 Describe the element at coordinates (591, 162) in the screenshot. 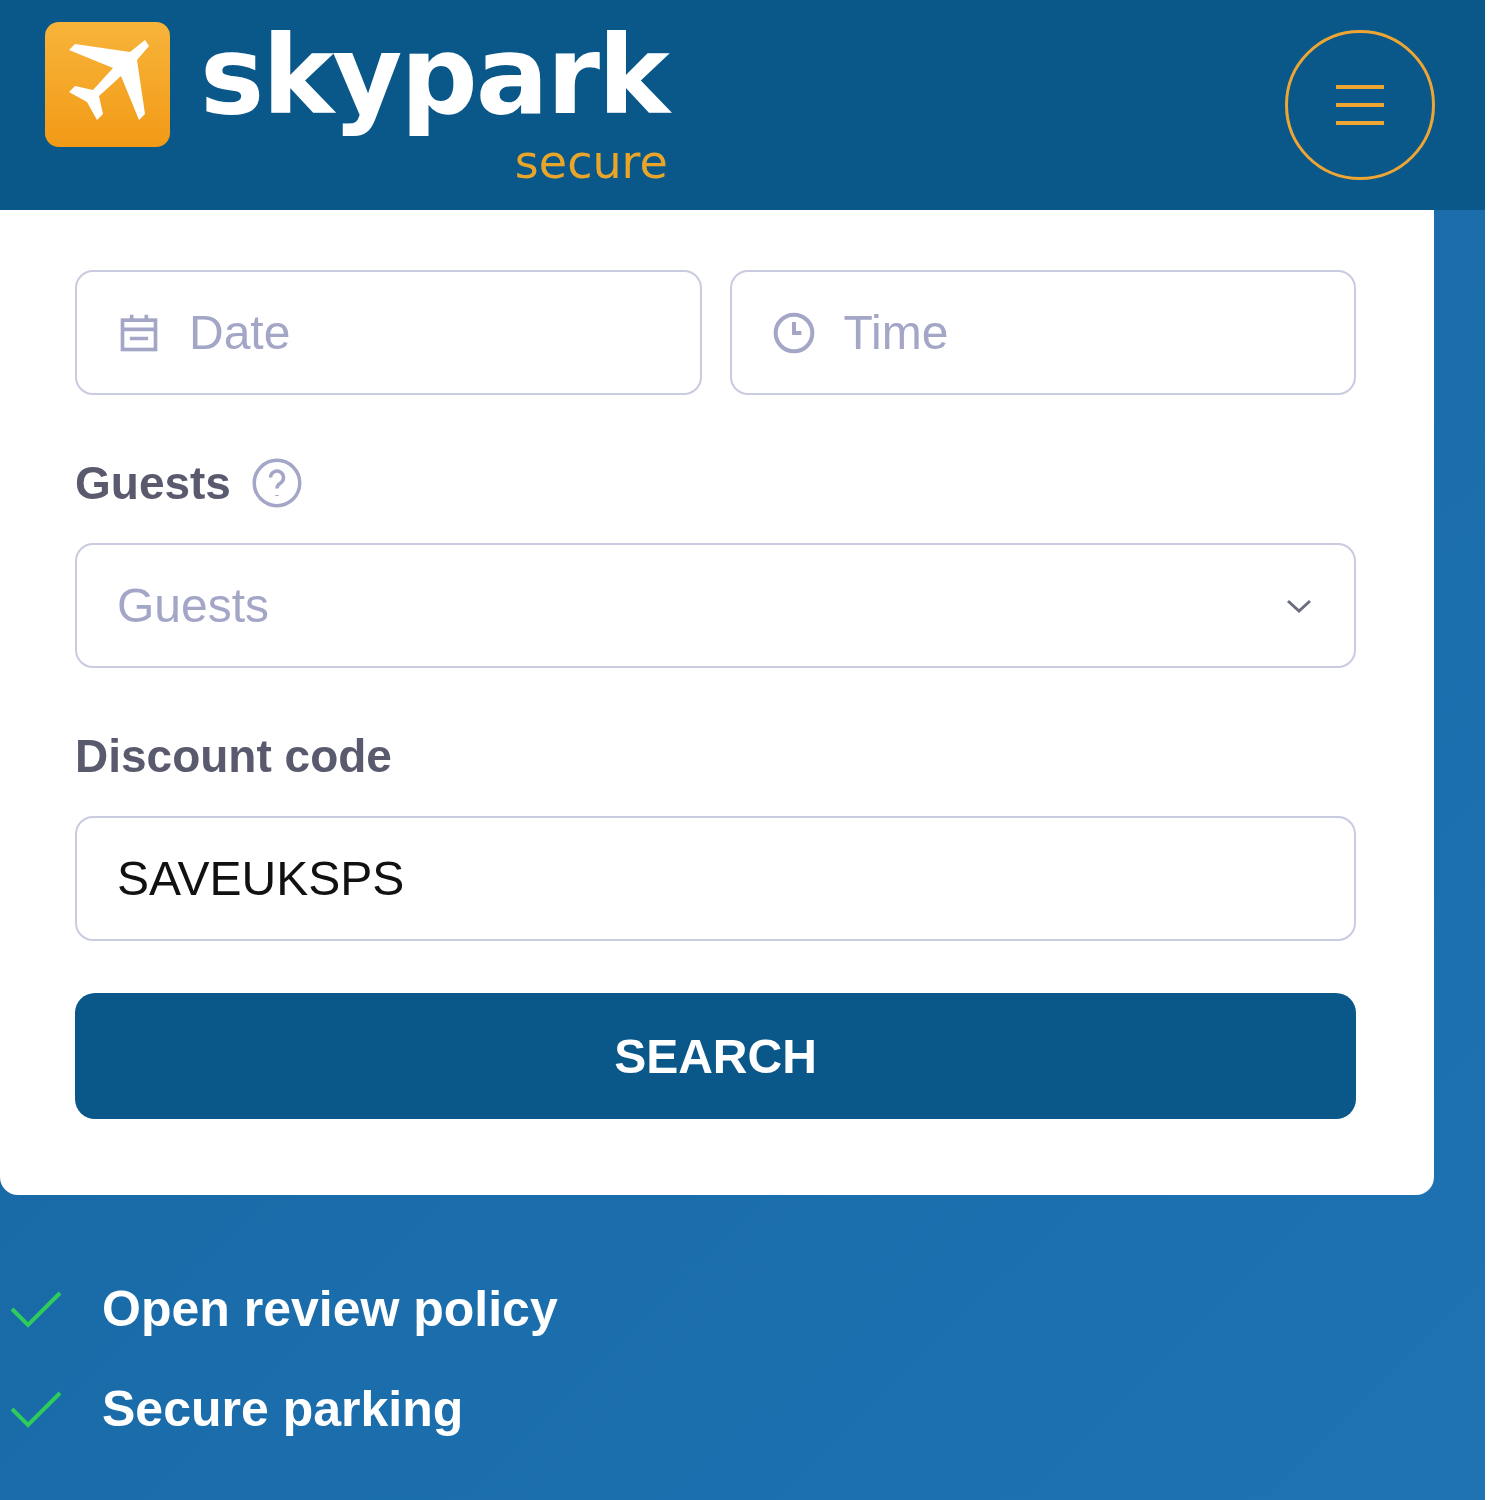

I see `brand-tagline: secure` at that location.